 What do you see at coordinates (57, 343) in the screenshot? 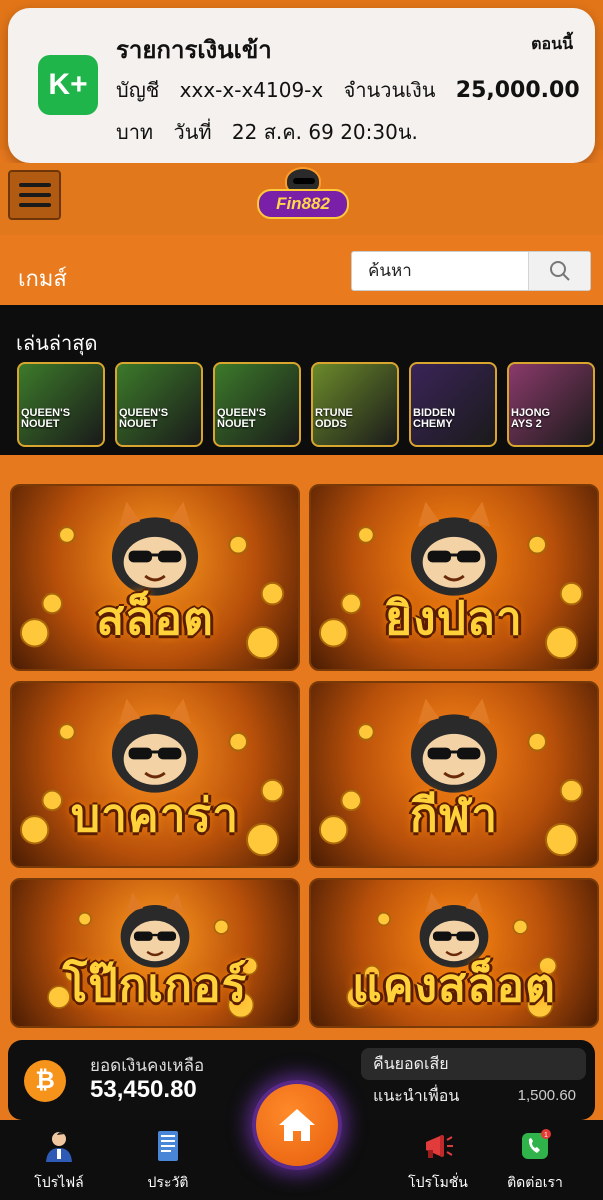
I see `recent-title: เล่นล่าสุด` at bounding box center [57, 343].